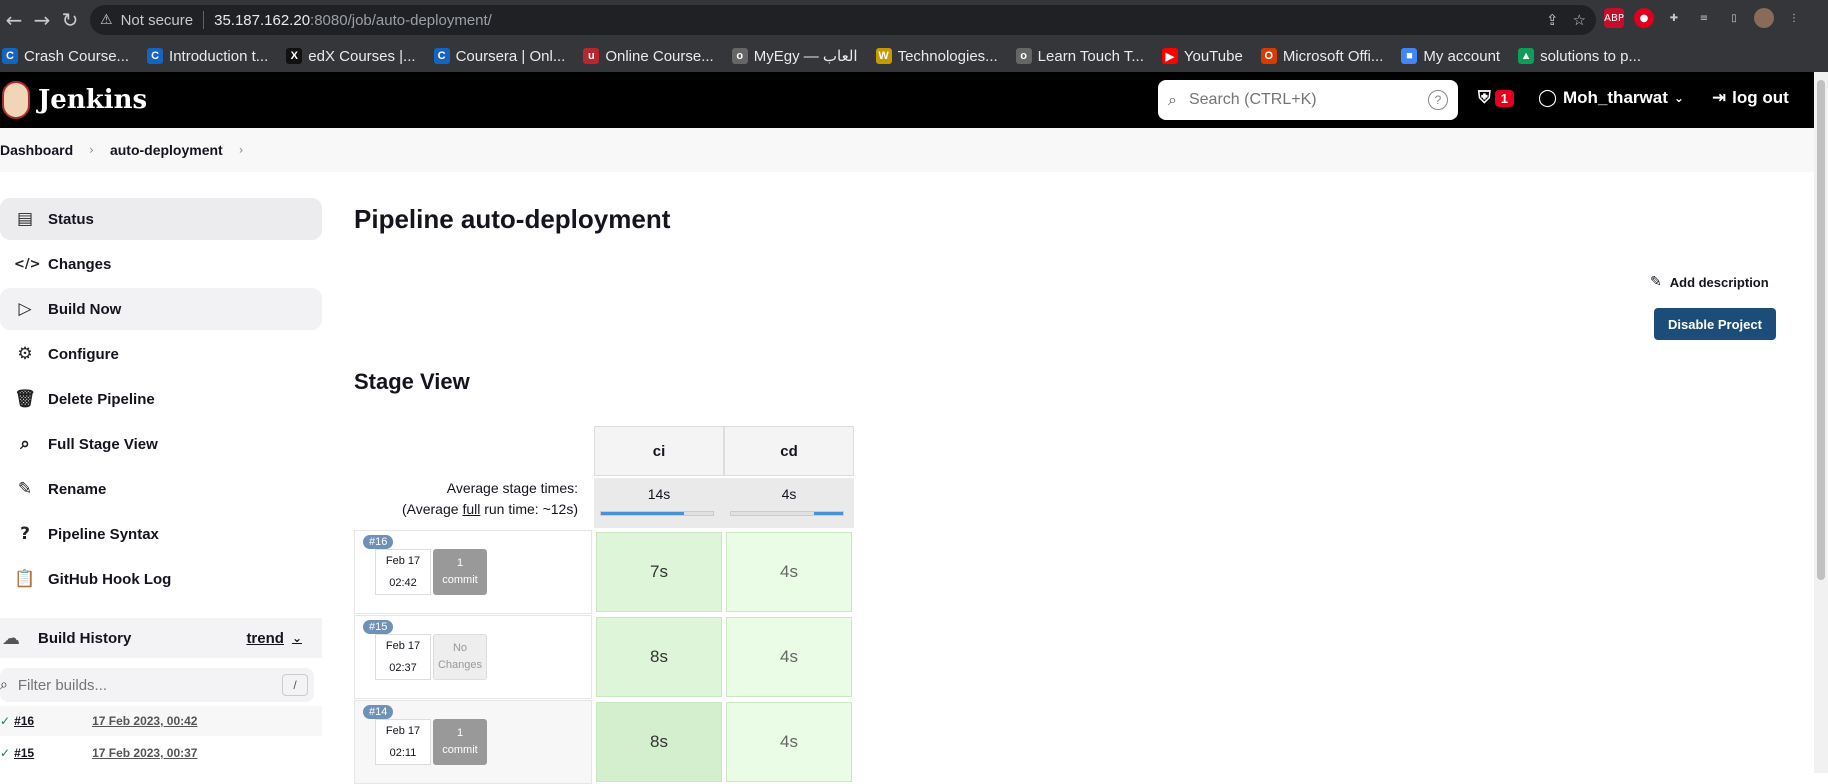 Image resolution: width=1828 pixels, height=784 pixels. Describe the element at coordinates (161, 534) in the screenshot. I see `sidebar-item-pipeline-syntax: ? Pipeline Syntax` at that location.